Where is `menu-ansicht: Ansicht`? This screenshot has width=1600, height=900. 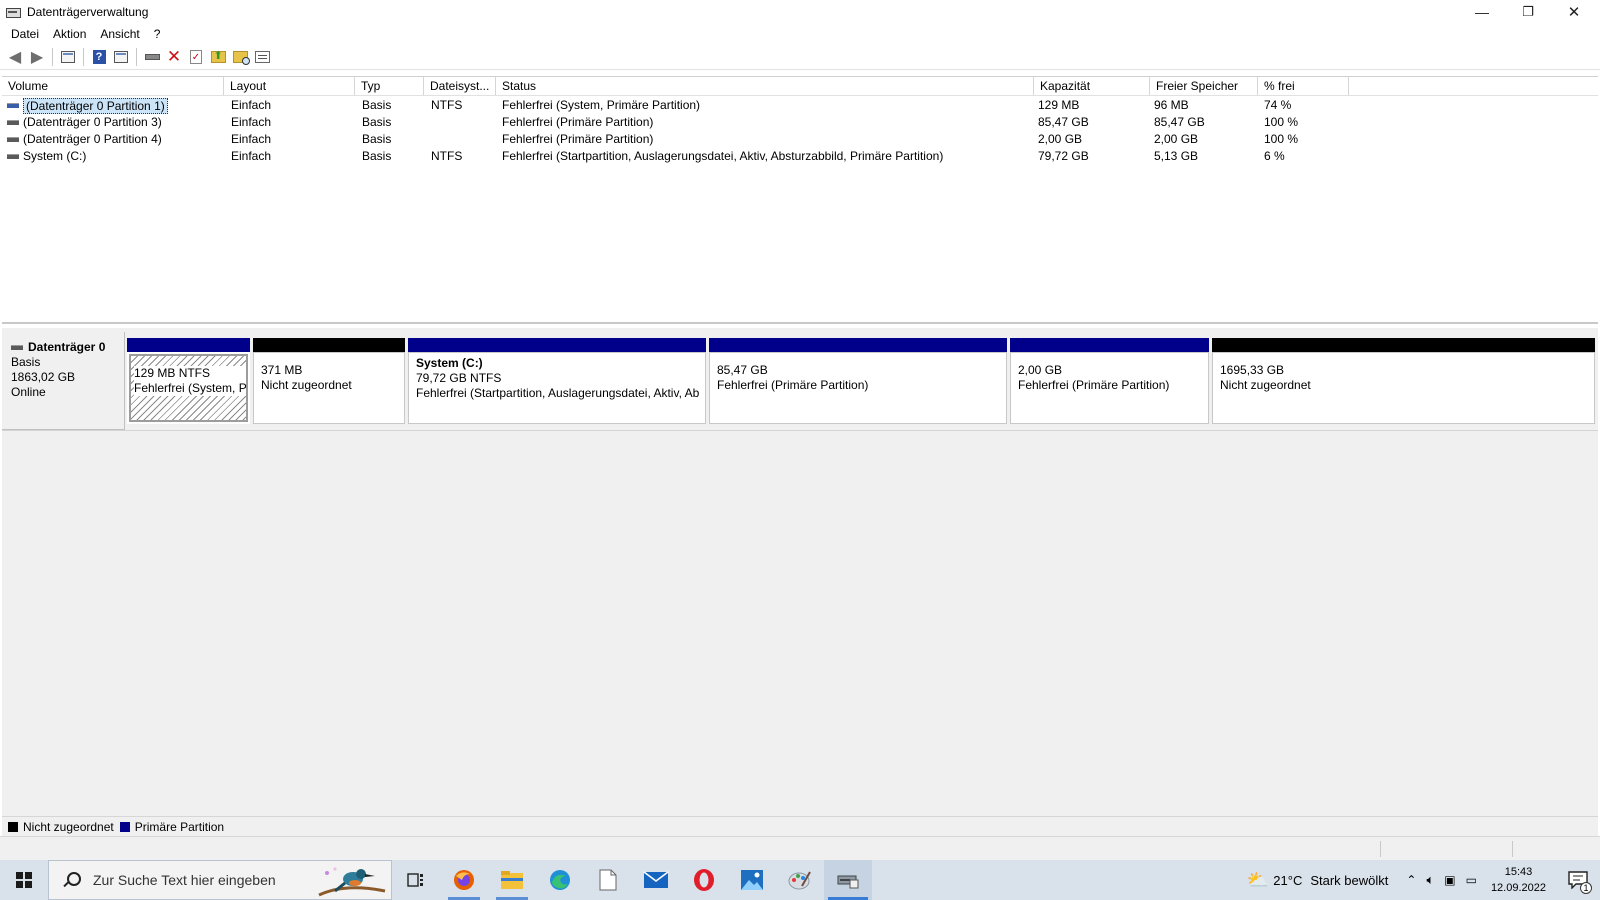 menu-ansicht: Ansicht is located at coordinates (119, 34).